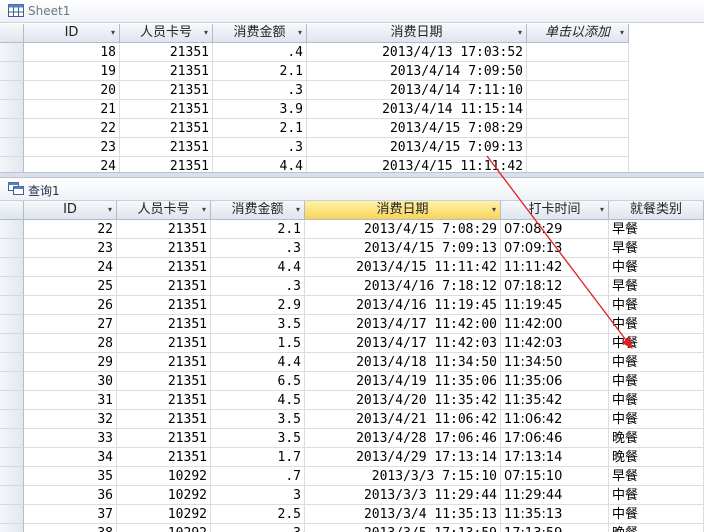 Image resolution: width=704 pixels, height=532 pixels. Describe the element at coordinates (352, 189) in the screenshot. I see `query1-tab: 查询1` at that location.